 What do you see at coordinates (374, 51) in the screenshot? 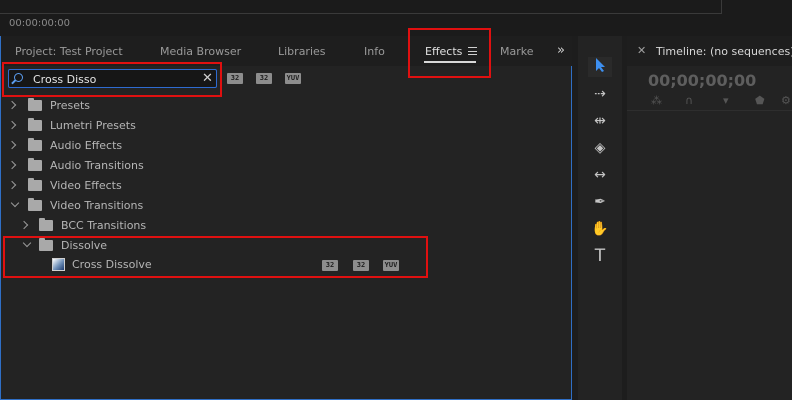
I see `tab-info: Info` at bounding box center [374, 51].